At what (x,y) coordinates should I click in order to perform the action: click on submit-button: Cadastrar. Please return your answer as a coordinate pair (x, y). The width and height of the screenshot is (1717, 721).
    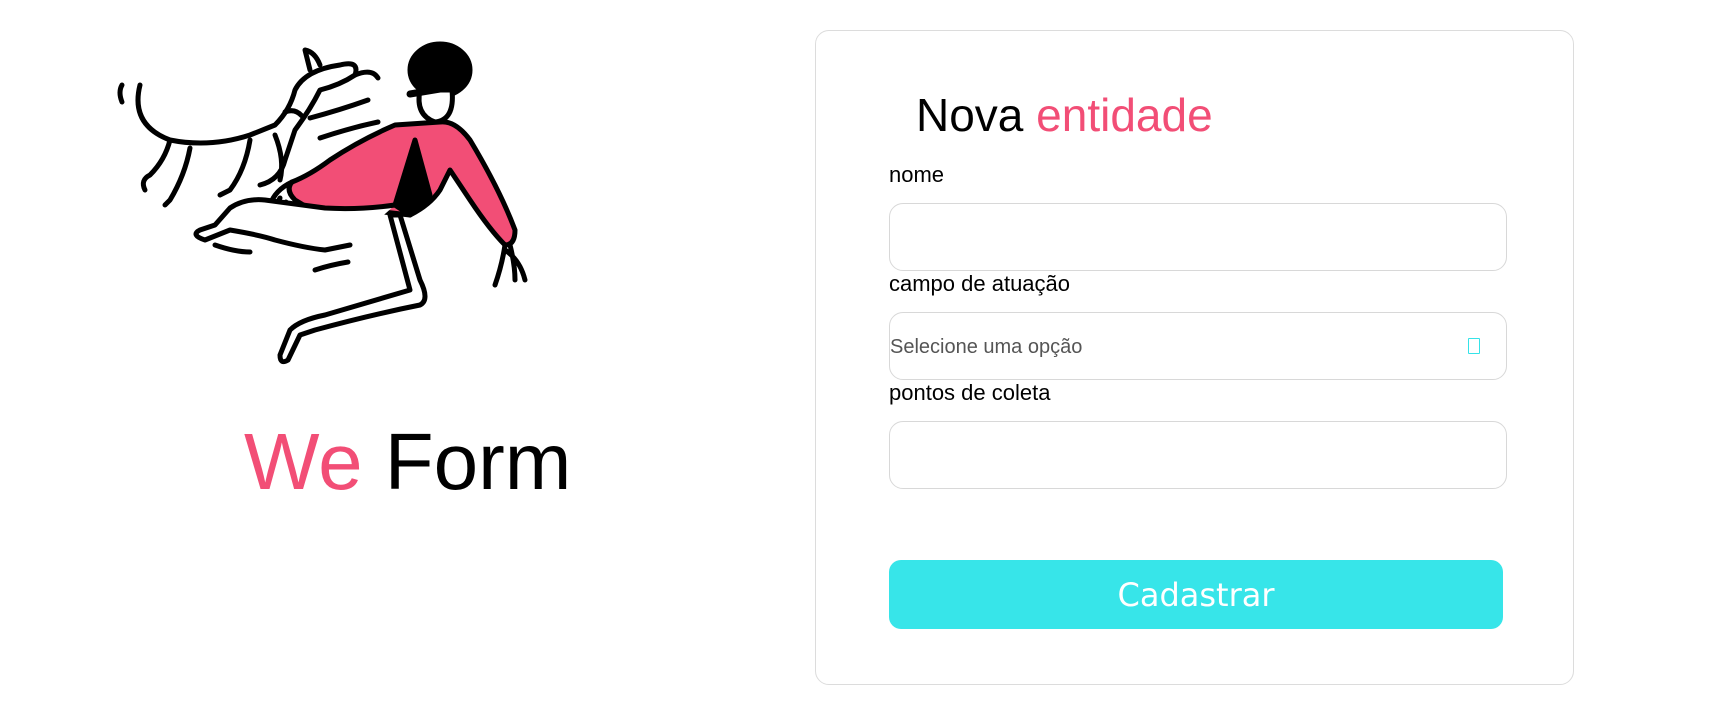
    Looking at the image, I should click on (1196, 594).